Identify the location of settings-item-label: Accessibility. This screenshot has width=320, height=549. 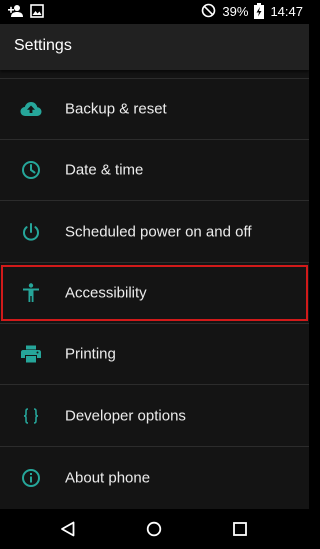
(106, 293).